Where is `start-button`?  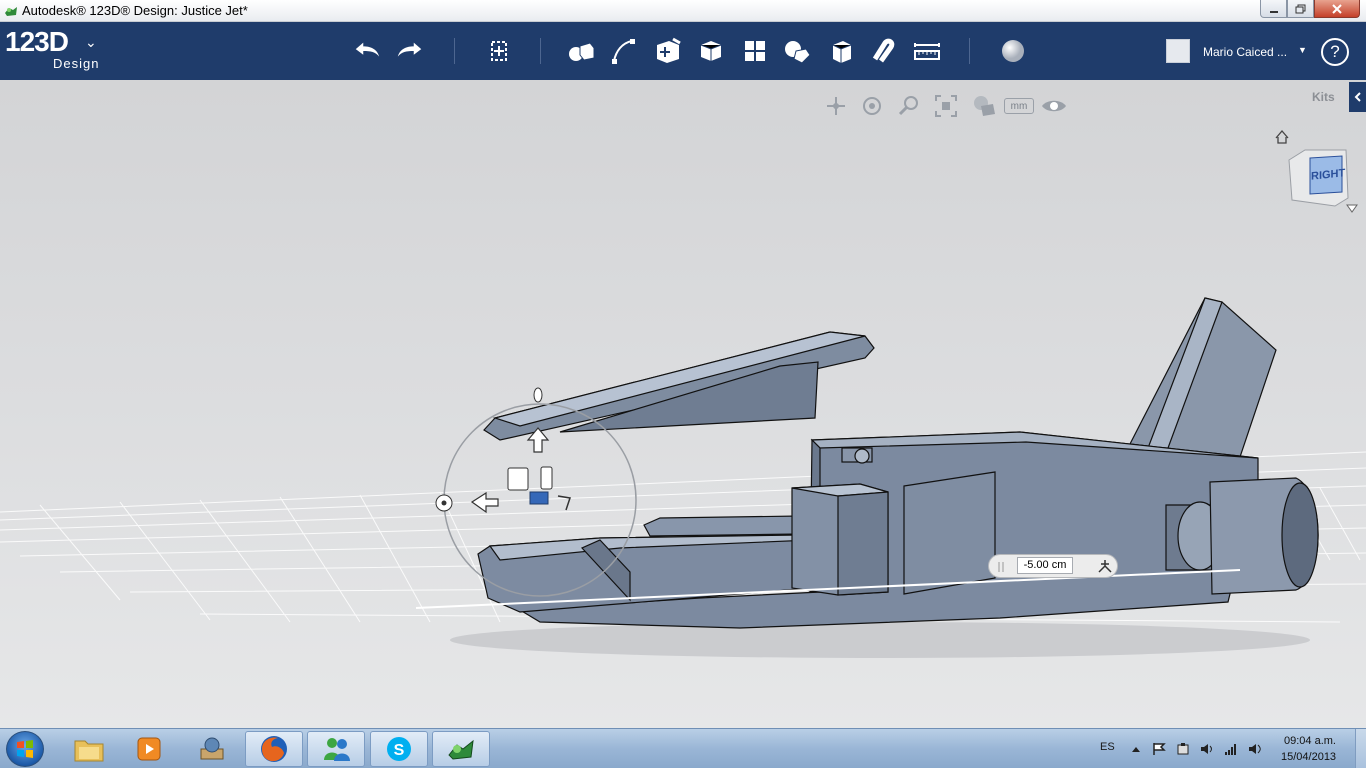 start-button is located at coordinates (25, 749).